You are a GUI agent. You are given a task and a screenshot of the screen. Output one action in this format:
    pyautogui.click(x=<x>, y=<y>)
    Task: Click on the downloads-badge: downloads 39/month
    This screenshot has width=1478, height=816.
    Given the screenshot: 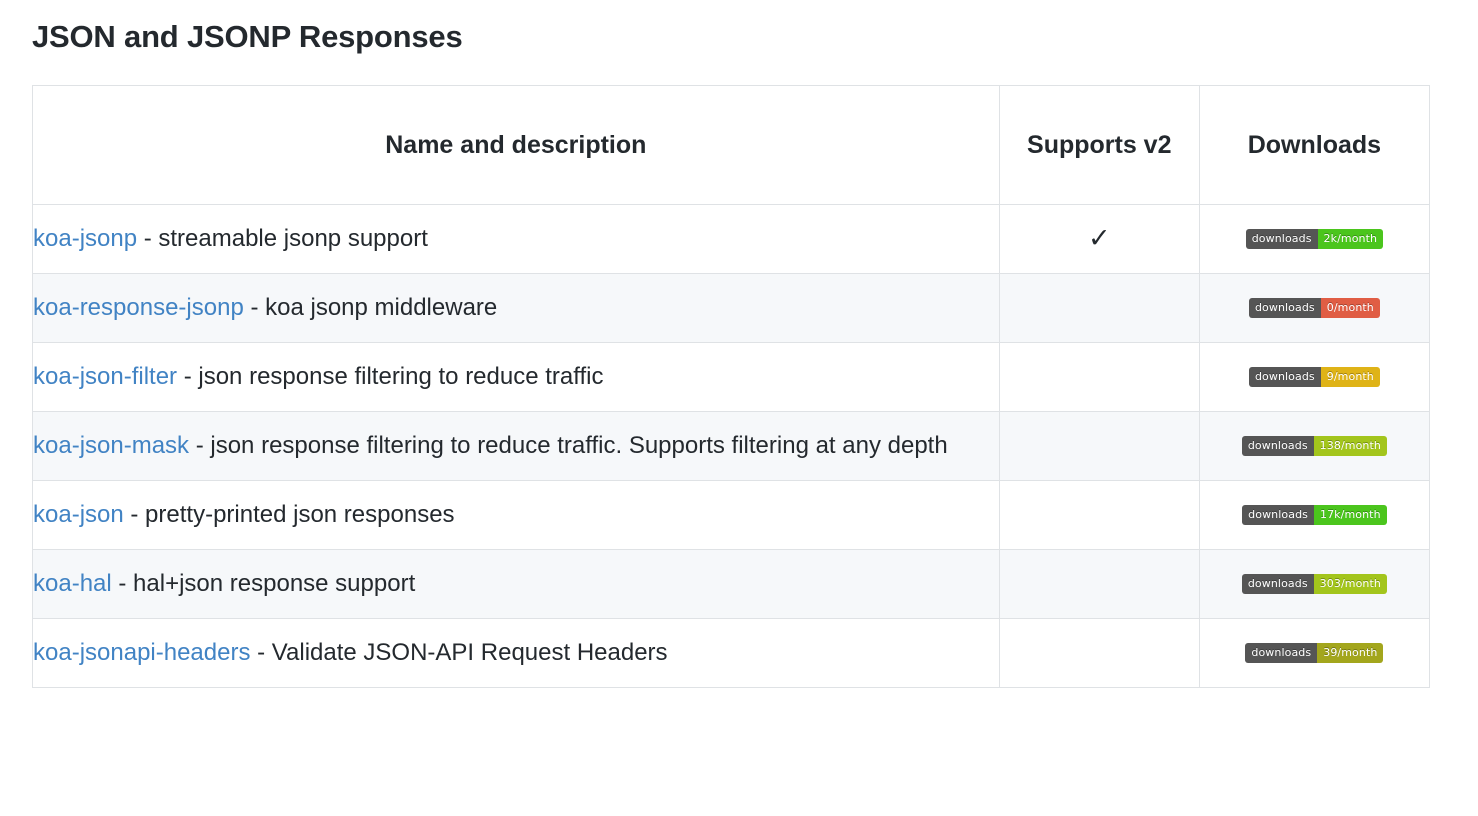 What is the action you would take?
    pyautogui.click(x=1314, y=653)
    